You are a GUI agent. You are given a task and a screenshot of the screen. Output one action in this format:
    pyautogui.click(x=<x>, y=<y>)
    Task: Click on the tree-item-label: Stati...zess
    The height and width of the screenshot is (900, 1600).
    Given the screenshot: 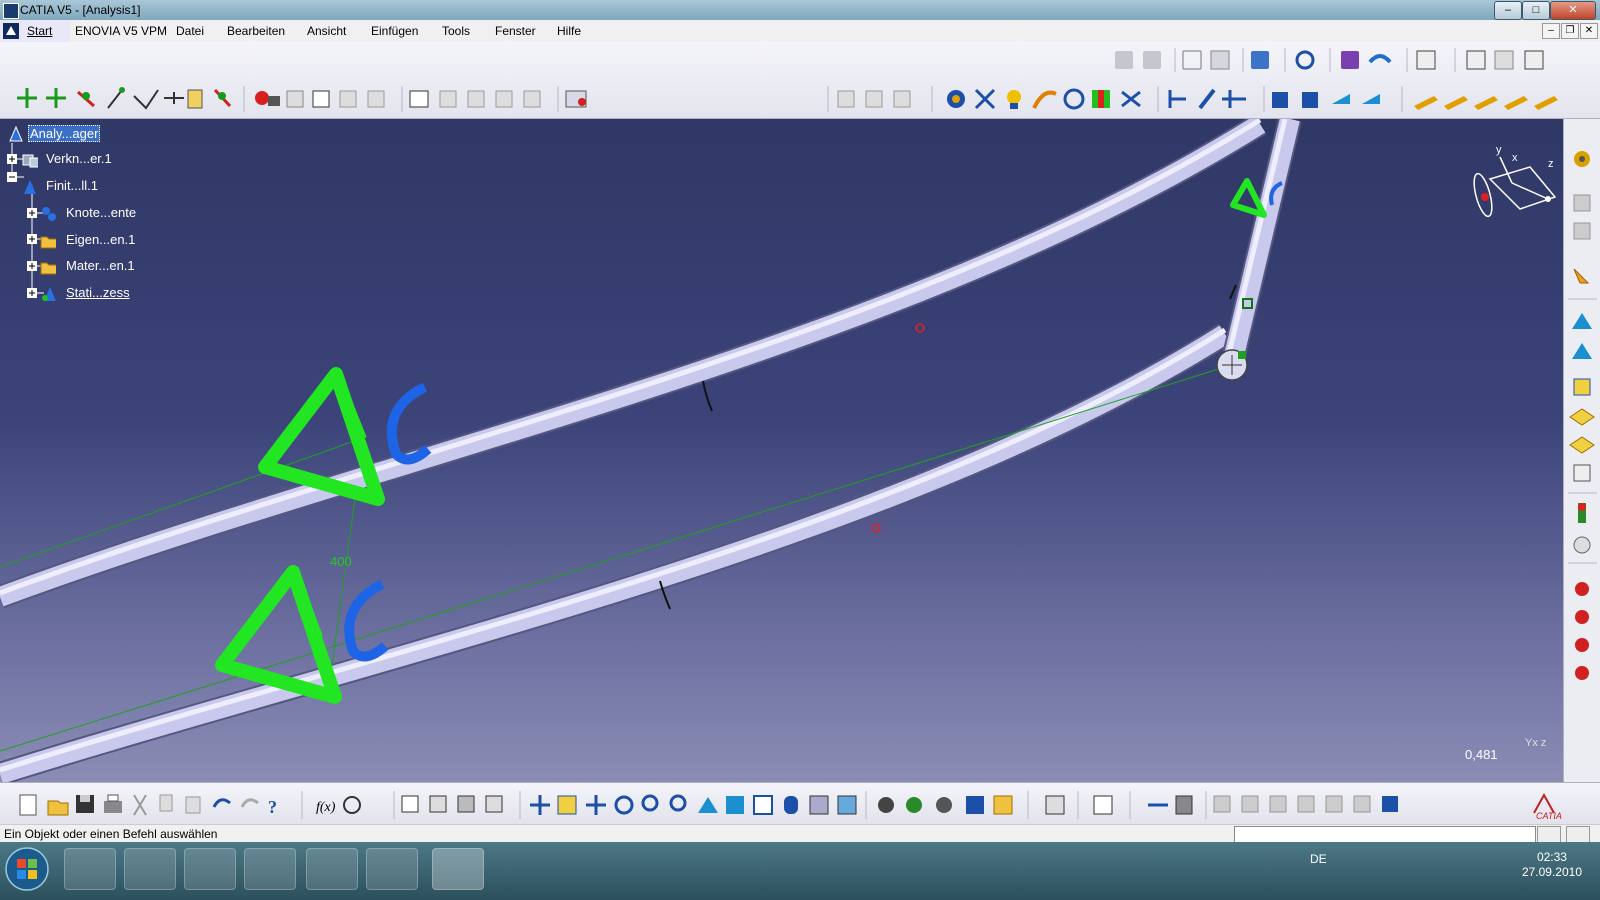 What is the action you would take?
    pyautogui.click(x=98, y=292)
    